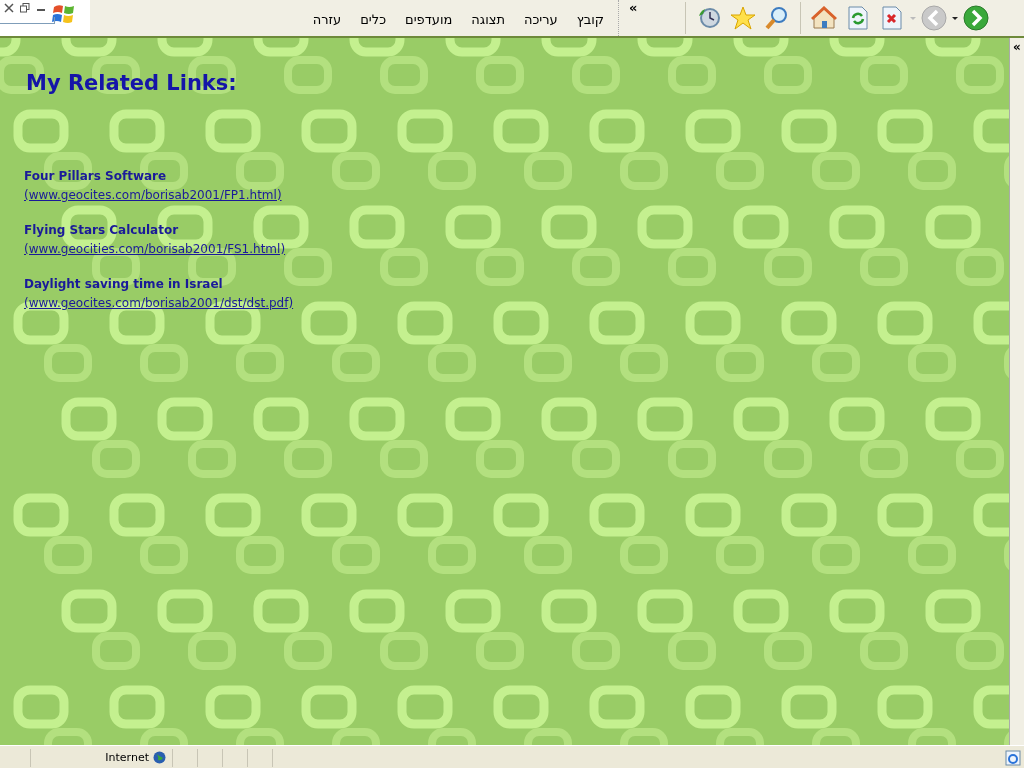 The width and height of the screenshot is (1024, 768). Describe the element at coordinates (633, 7) in the screenshot. I see `toolbar-overflow-chevron: «` at that location.